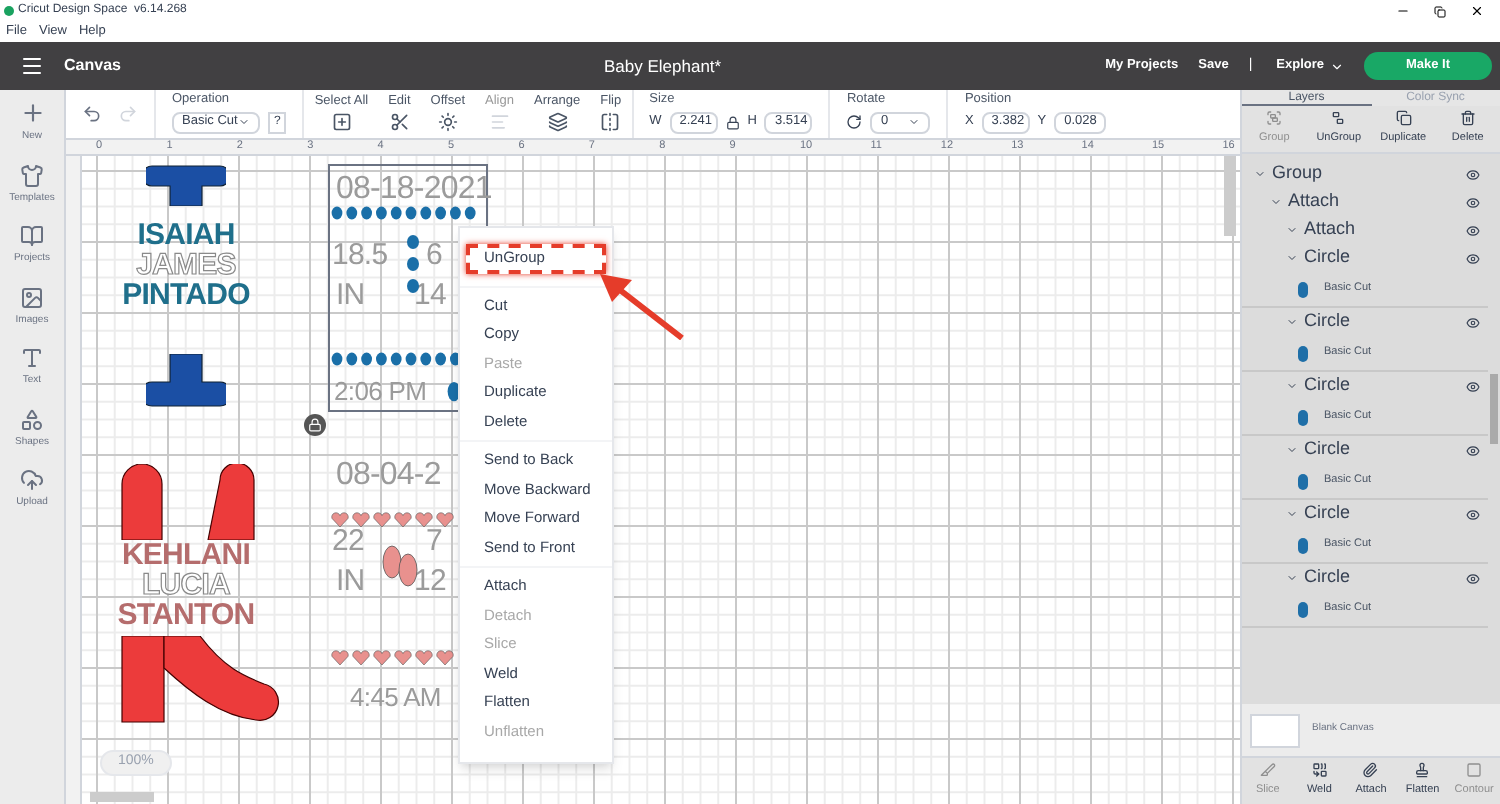 The image size is (1500, 804). What do you see at coordinates (32, 113) in the screenshot?
I see `plus-icon` at bounding box center [32, 113].